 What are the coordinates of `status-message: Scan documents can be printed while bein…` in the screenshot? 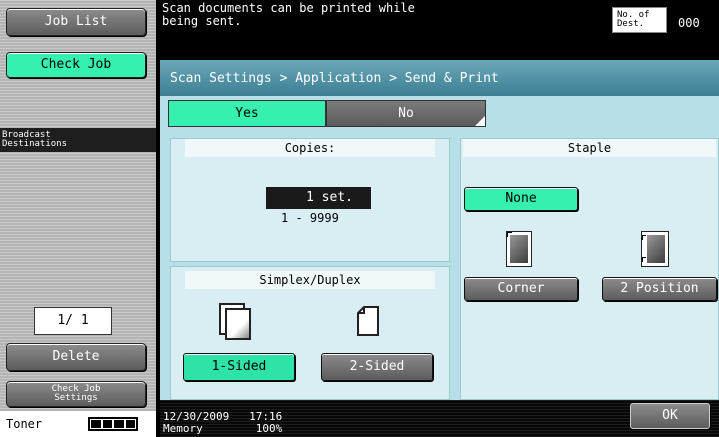 It's located at (288, 14).